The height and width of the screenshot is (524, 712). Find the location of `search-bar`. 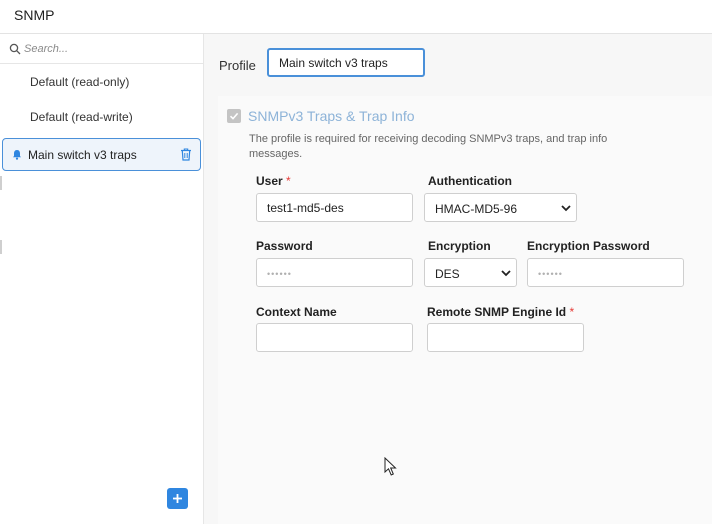

search-bar is located at coordinates (101, 49).